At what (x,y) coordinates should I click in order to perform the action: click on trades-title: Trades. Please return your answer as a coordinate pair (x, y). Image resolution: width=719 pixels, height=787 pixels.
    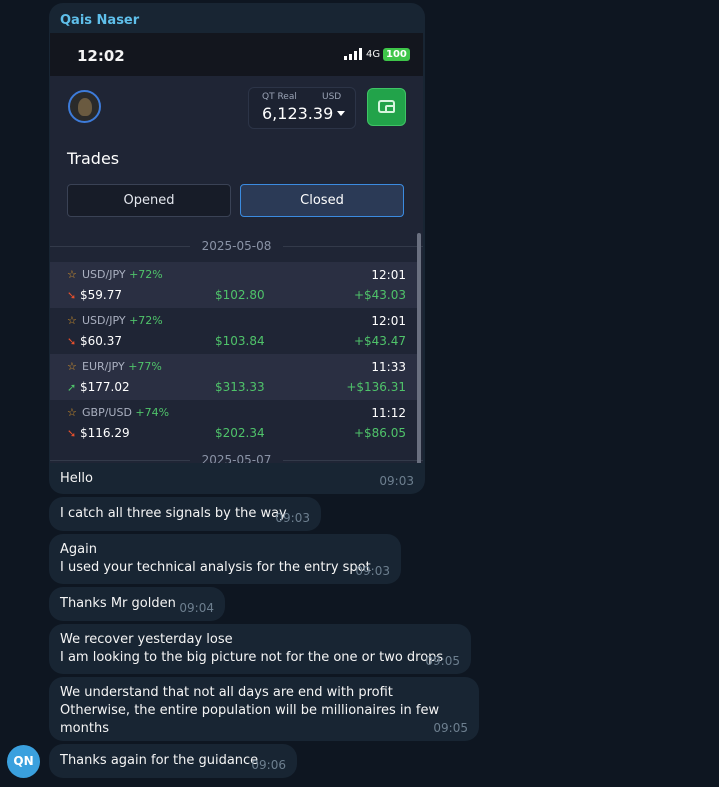
    Looking at the image, I should click on (93, 158).